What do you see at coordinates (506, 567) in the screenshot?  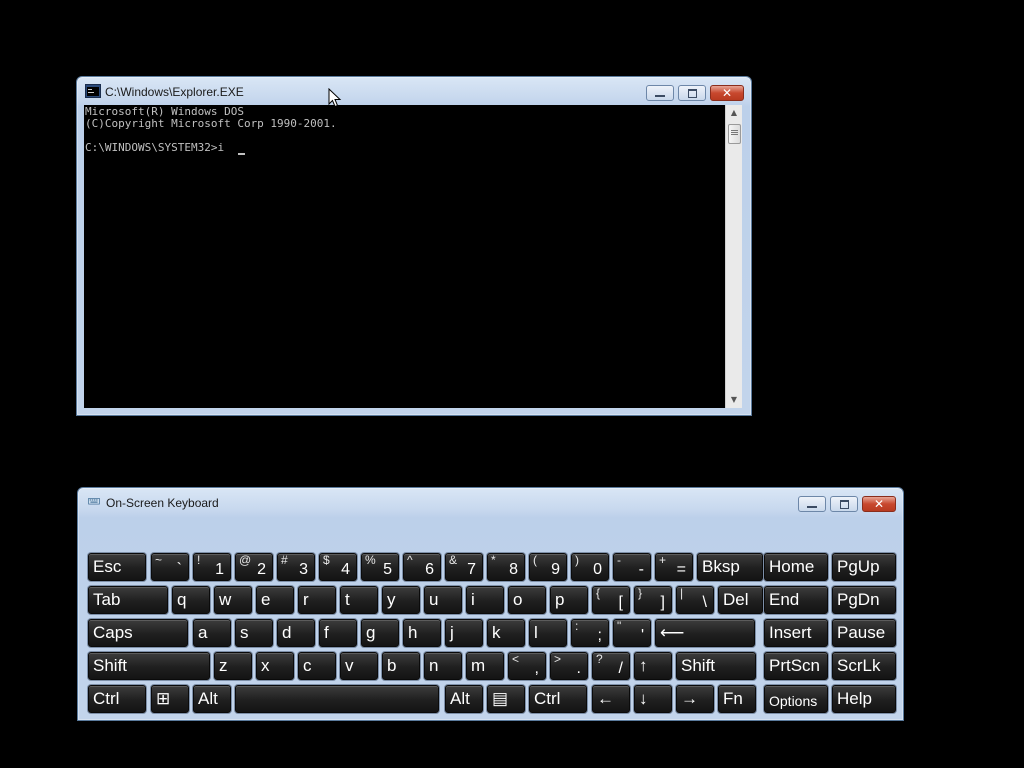 I see `key-8: * 8` at bounding box center [506, 567].